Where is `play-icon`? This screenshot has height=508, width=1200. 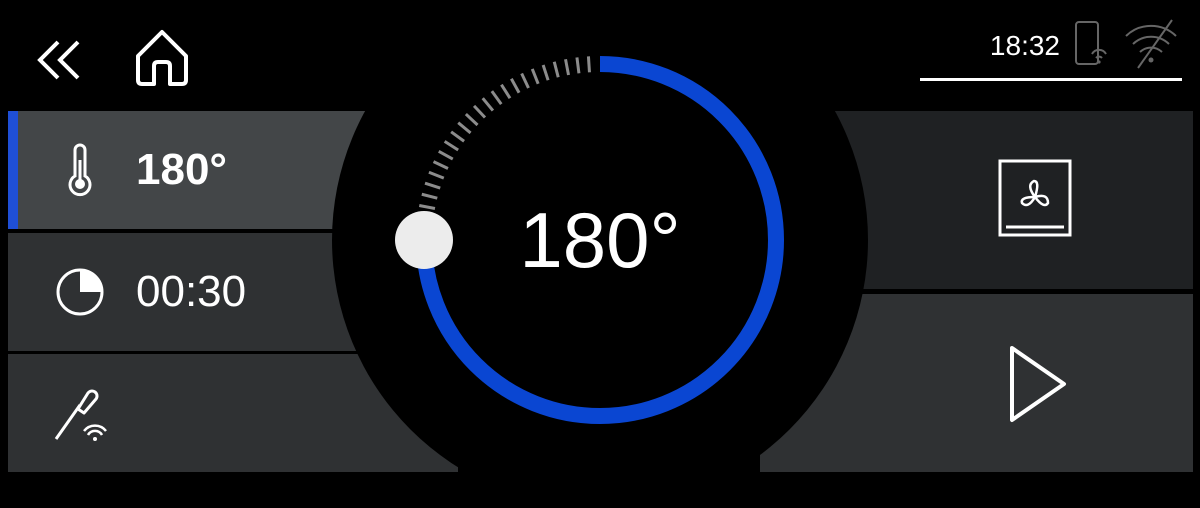 play-icon is located at coordinates (1038, 384).